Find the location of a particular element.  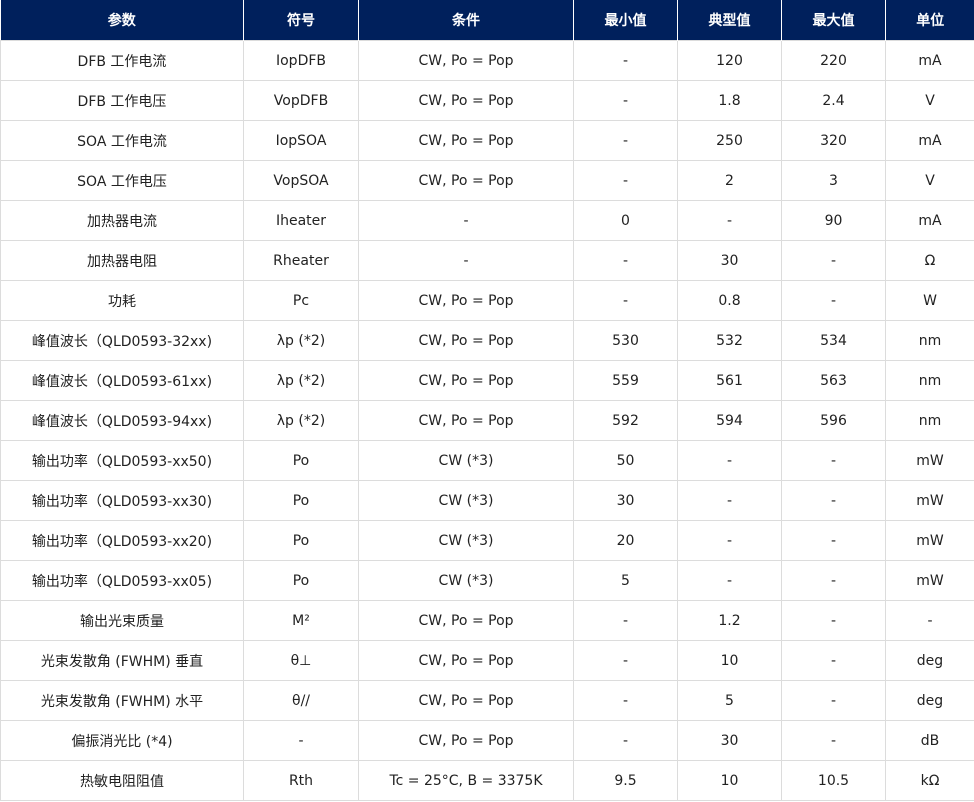

cell-min: 0 is located at coordinates (625, 220).